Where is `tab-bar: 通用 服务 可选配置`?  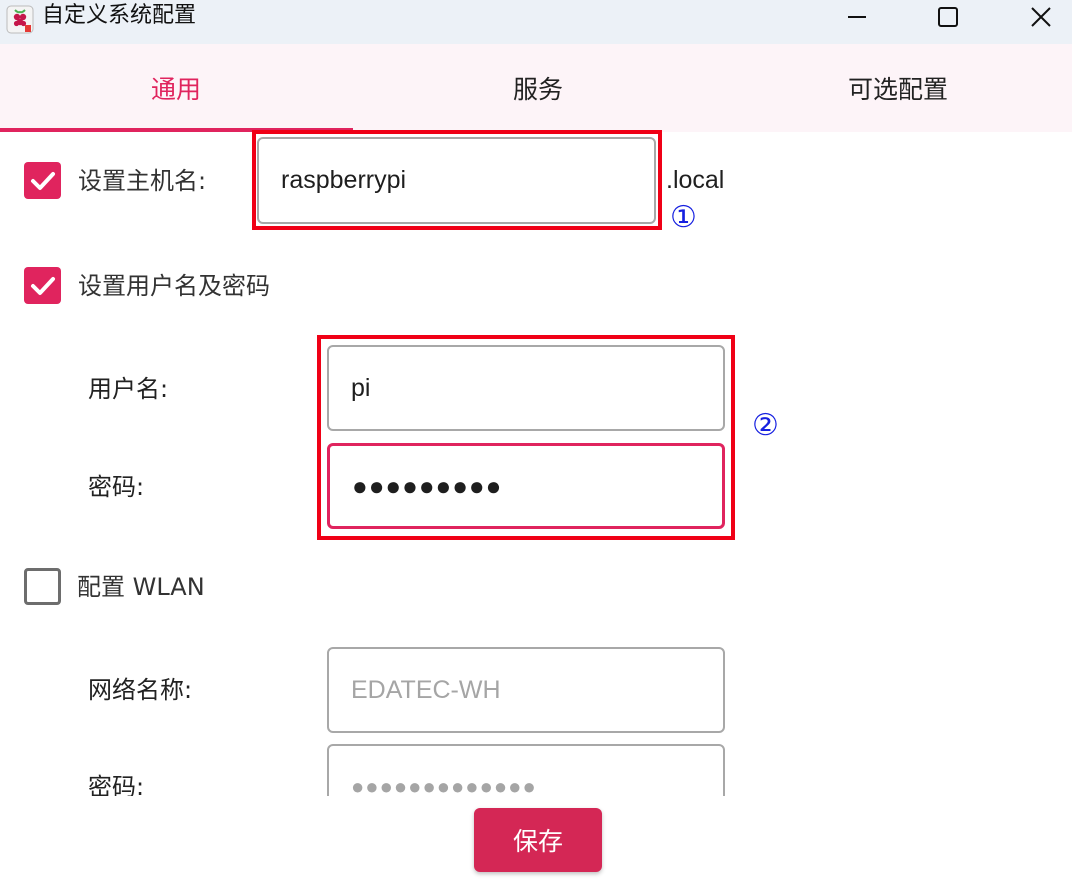 tab-bar: 通用 服务 可选配置 is located at coordinates (536, 88).